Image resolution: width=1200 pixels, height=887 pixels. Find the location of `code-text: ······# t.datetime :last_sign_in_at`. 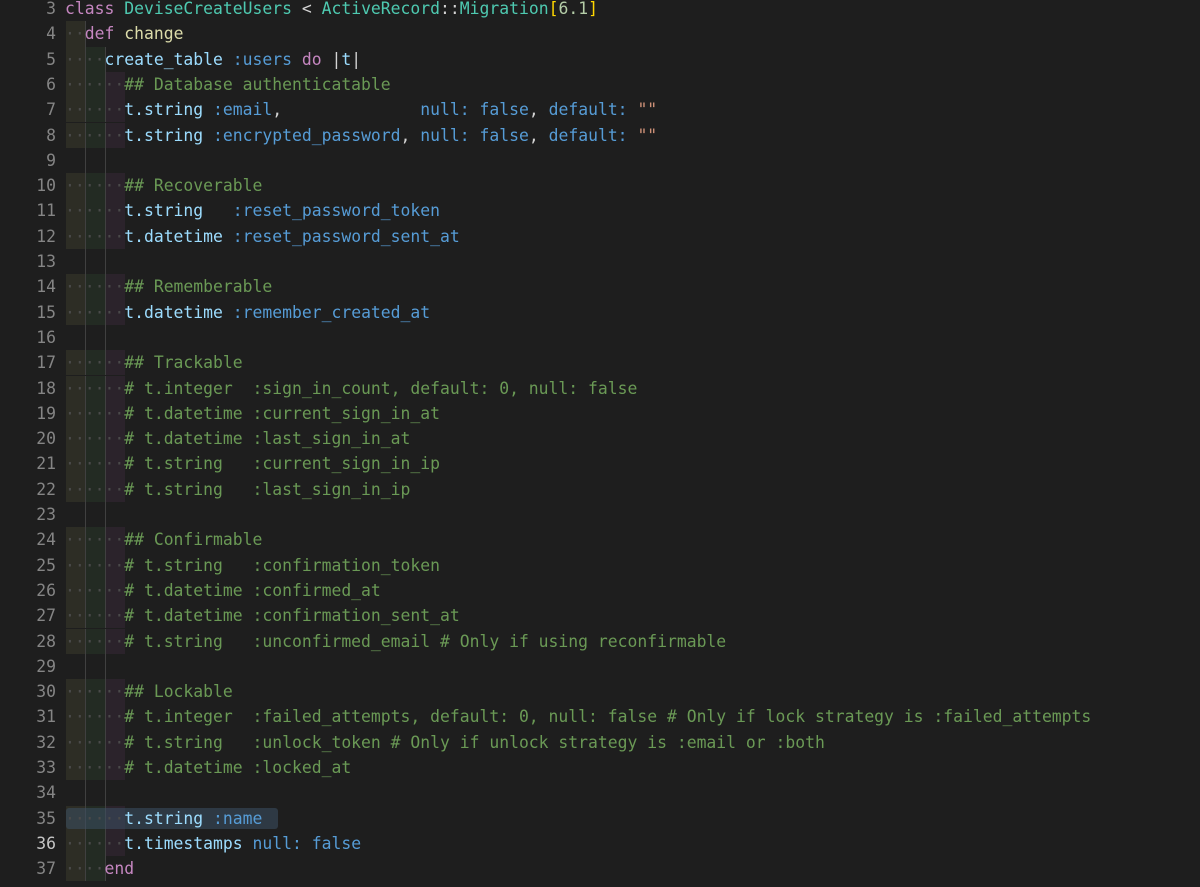

code-text: ······# t.datetime :last_sign_in_at is located at coordinates (237, 438).